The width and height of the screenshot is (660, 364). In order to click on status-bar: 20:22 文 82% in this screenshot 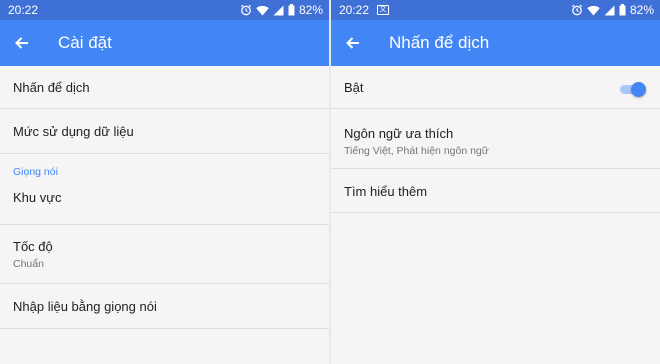, I will do `click(495, 10)`.